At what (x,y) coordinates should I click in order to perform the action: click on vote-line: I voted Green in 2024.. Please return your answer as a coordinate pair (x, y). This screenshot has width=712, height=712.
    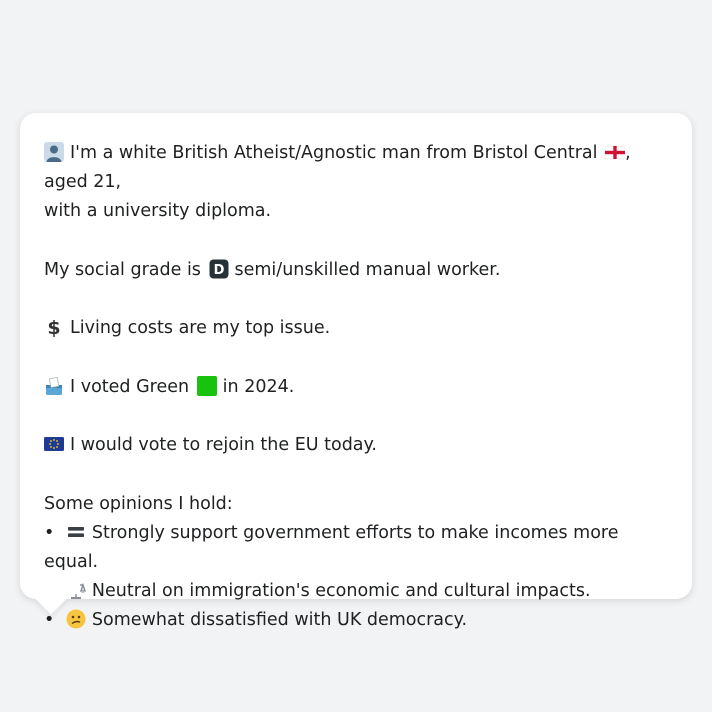
    Looking at the image, I should click on (356, 387).